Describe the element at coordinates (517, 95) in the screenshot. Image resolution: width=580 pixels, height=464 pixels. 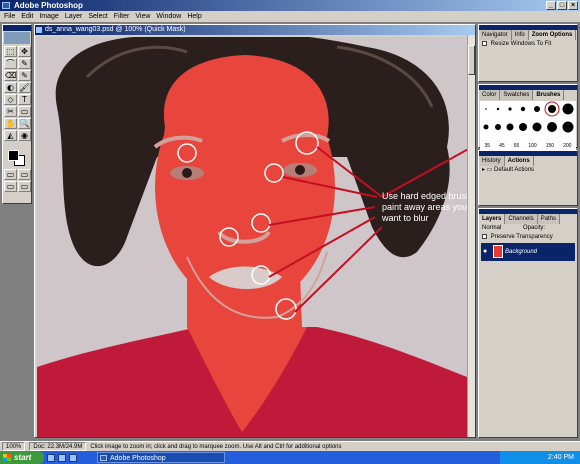
I see `tab-swatches: Swatches` at that location.